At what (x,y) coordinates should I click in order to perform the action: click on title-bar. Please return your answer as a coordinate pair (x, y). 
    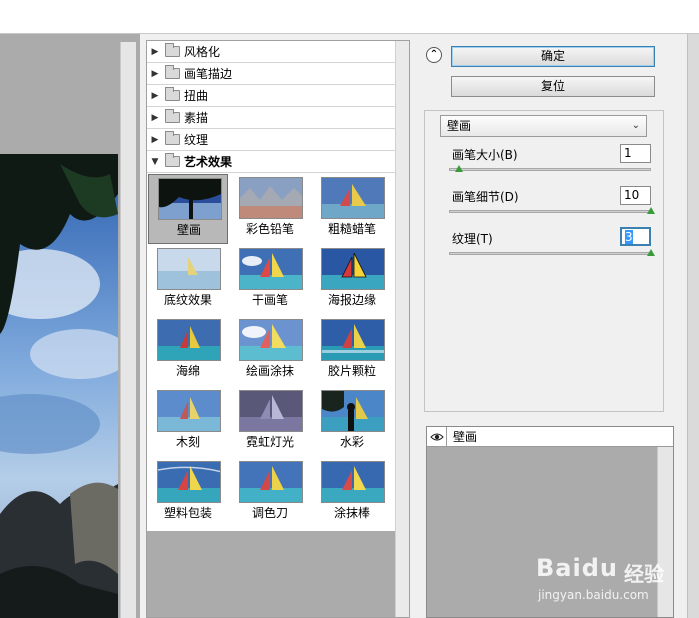
    Looking at the image, I should click on (349, 17).